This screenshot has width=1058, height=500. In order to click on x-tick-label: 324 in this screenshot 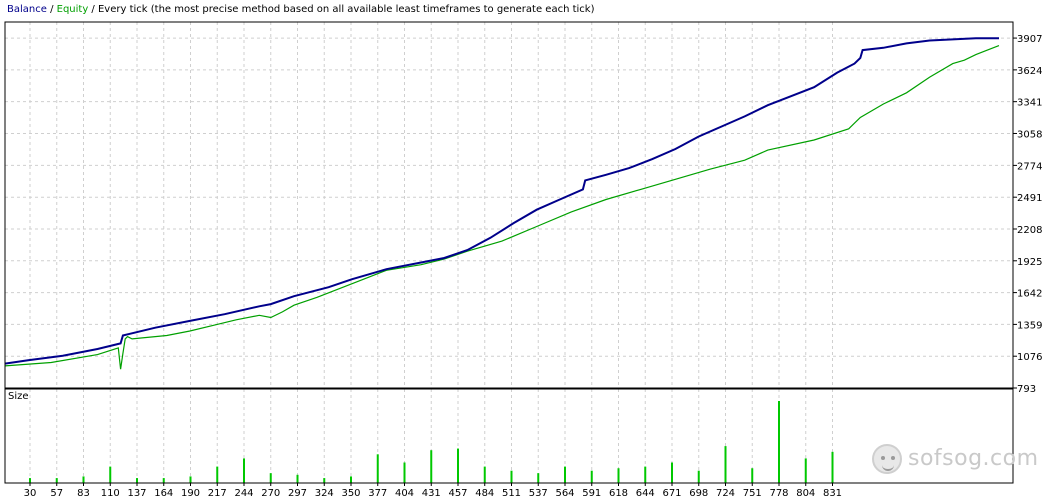, I will do `click(324, 493)`.